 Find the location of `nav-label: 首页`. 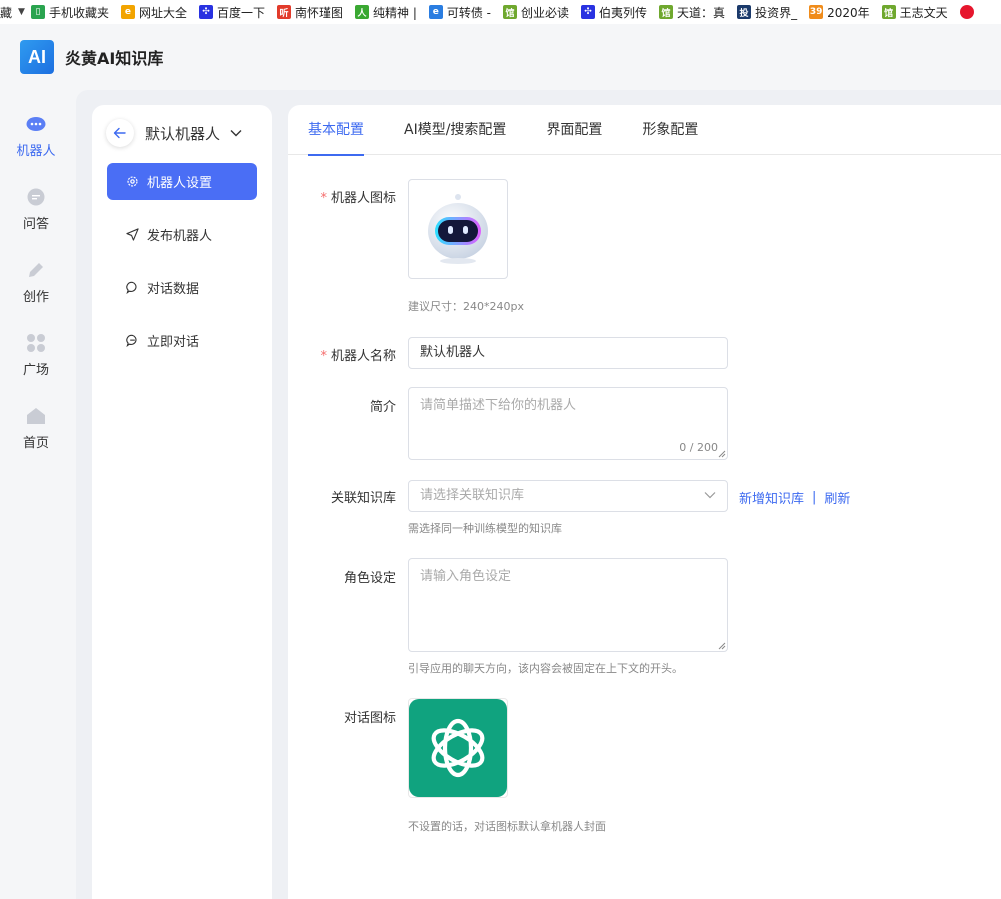

nav-label: 首页 is located at coordinates (35, 443).